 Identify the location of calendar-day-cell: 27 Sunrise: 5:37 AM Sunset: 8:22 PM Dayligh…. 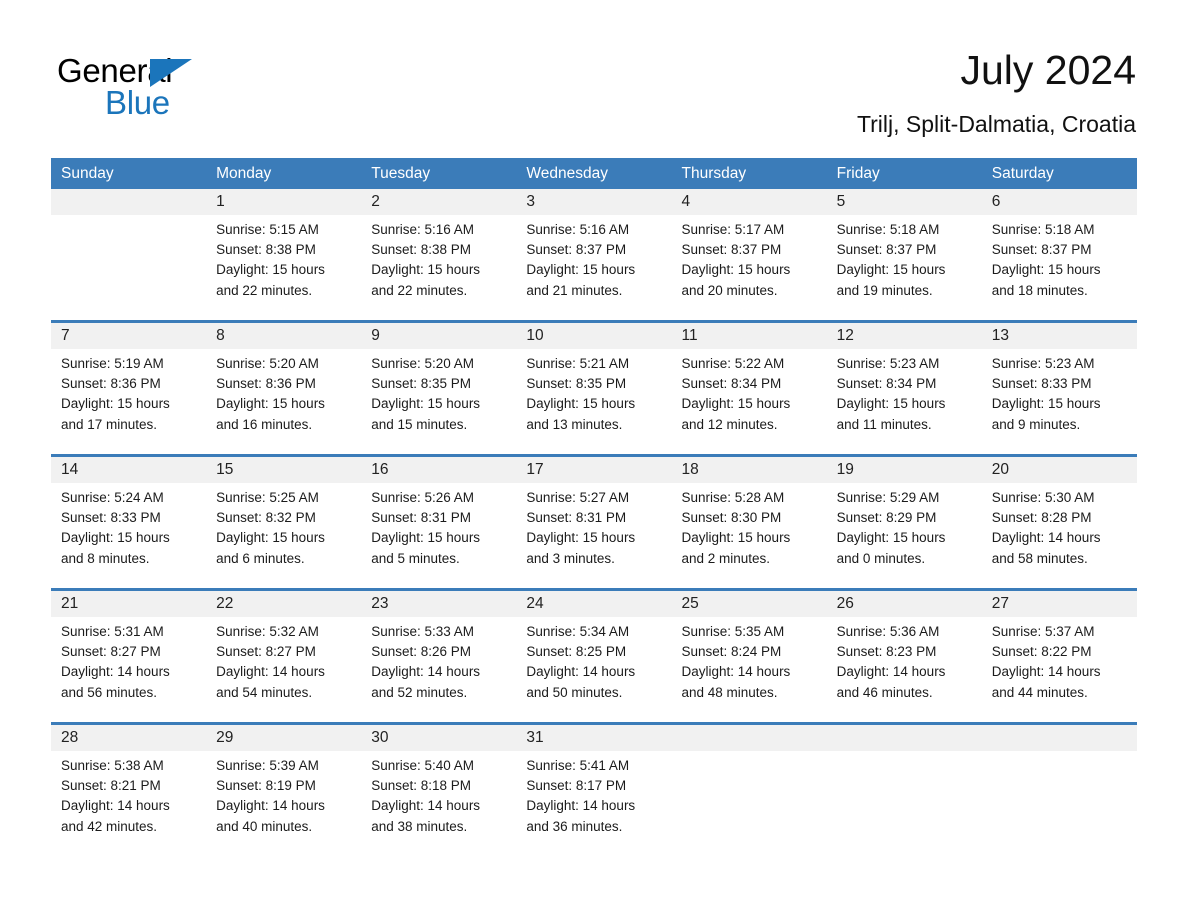
(1059, 656).